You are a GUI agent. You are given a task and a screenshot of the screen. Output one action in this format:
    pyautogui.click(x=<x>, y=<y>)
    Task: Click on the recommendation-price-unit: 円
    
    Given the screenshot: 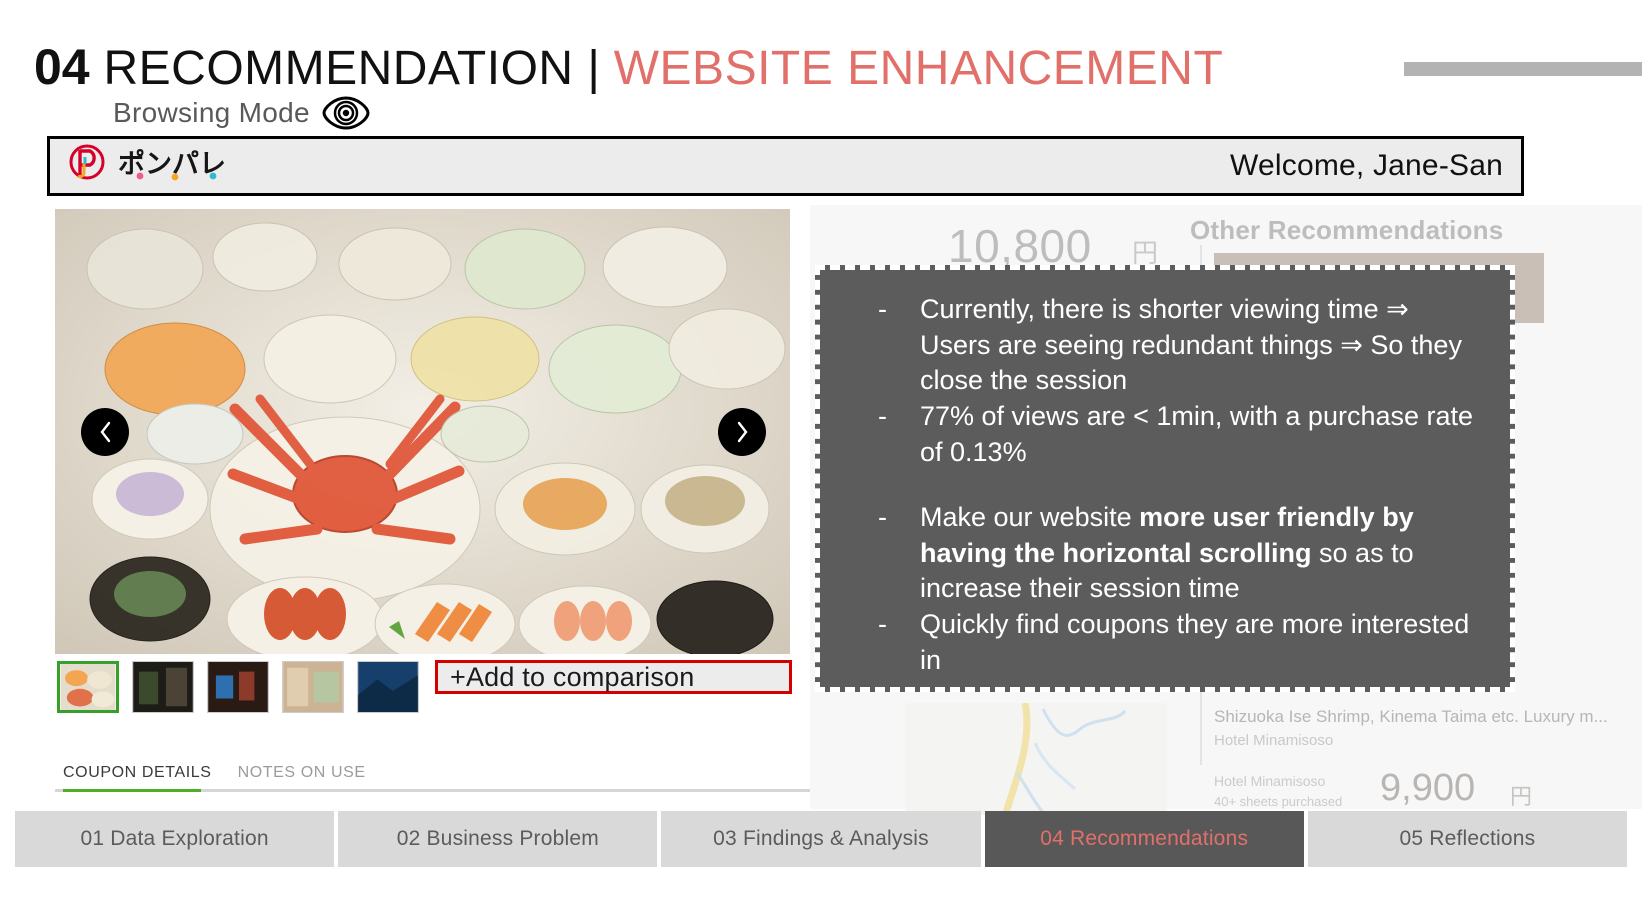 What is the action you would take?
    pyautogui.click(x=1521, y=796)
    